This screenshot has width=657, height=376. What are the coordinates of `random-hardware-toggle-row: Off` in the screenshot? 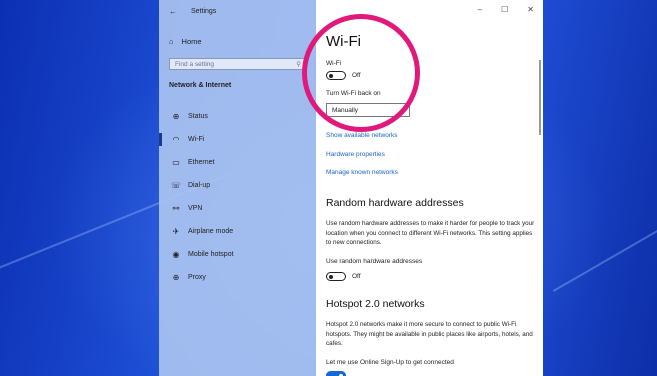 It's located at (343, 276).